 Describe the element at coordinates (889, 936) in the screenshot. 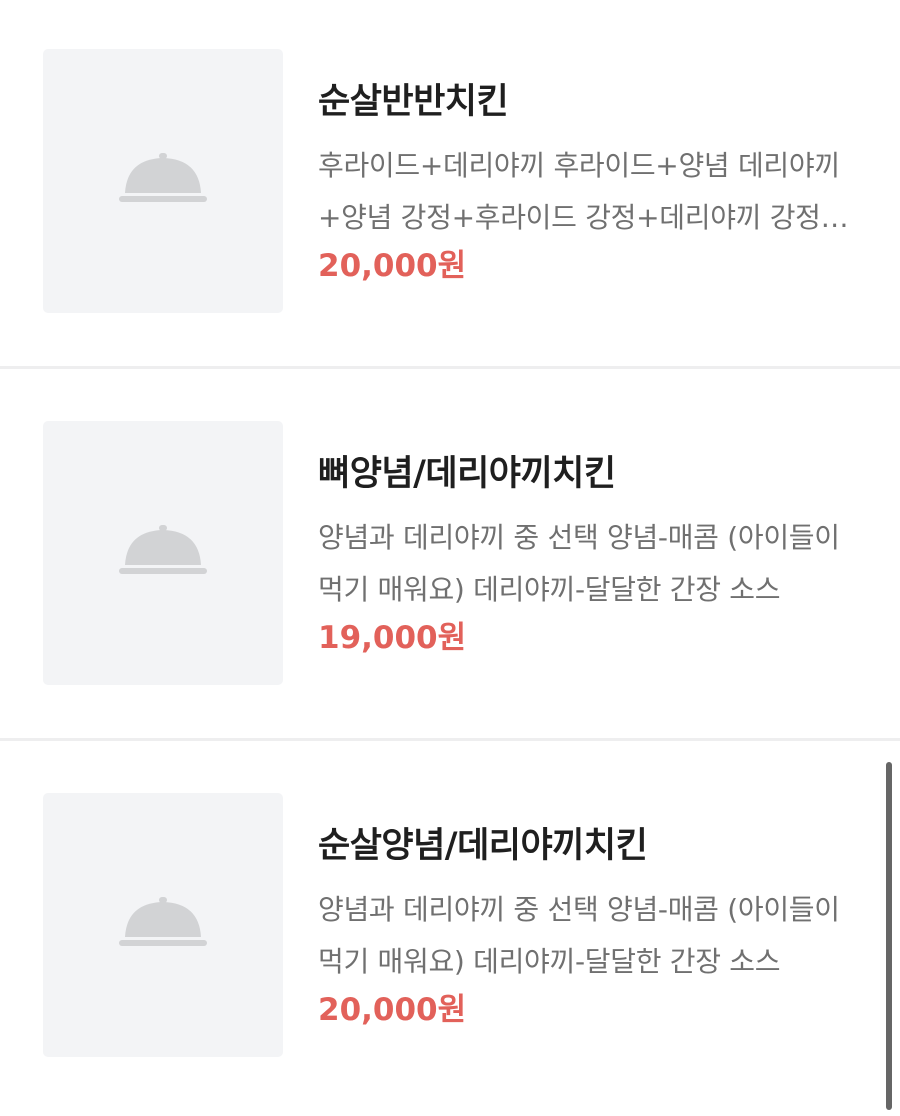

I see `scrollbar` at that location.